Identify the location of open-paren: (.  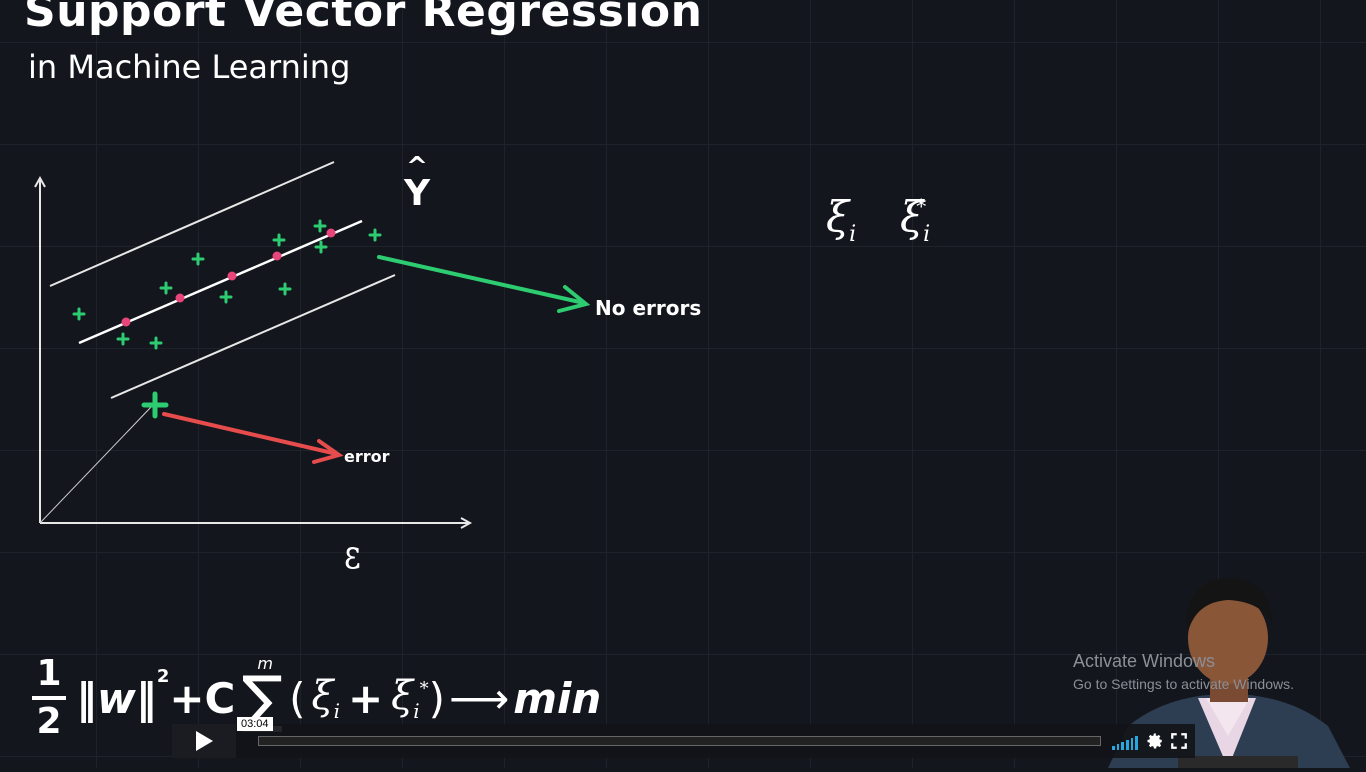
(297, 698).